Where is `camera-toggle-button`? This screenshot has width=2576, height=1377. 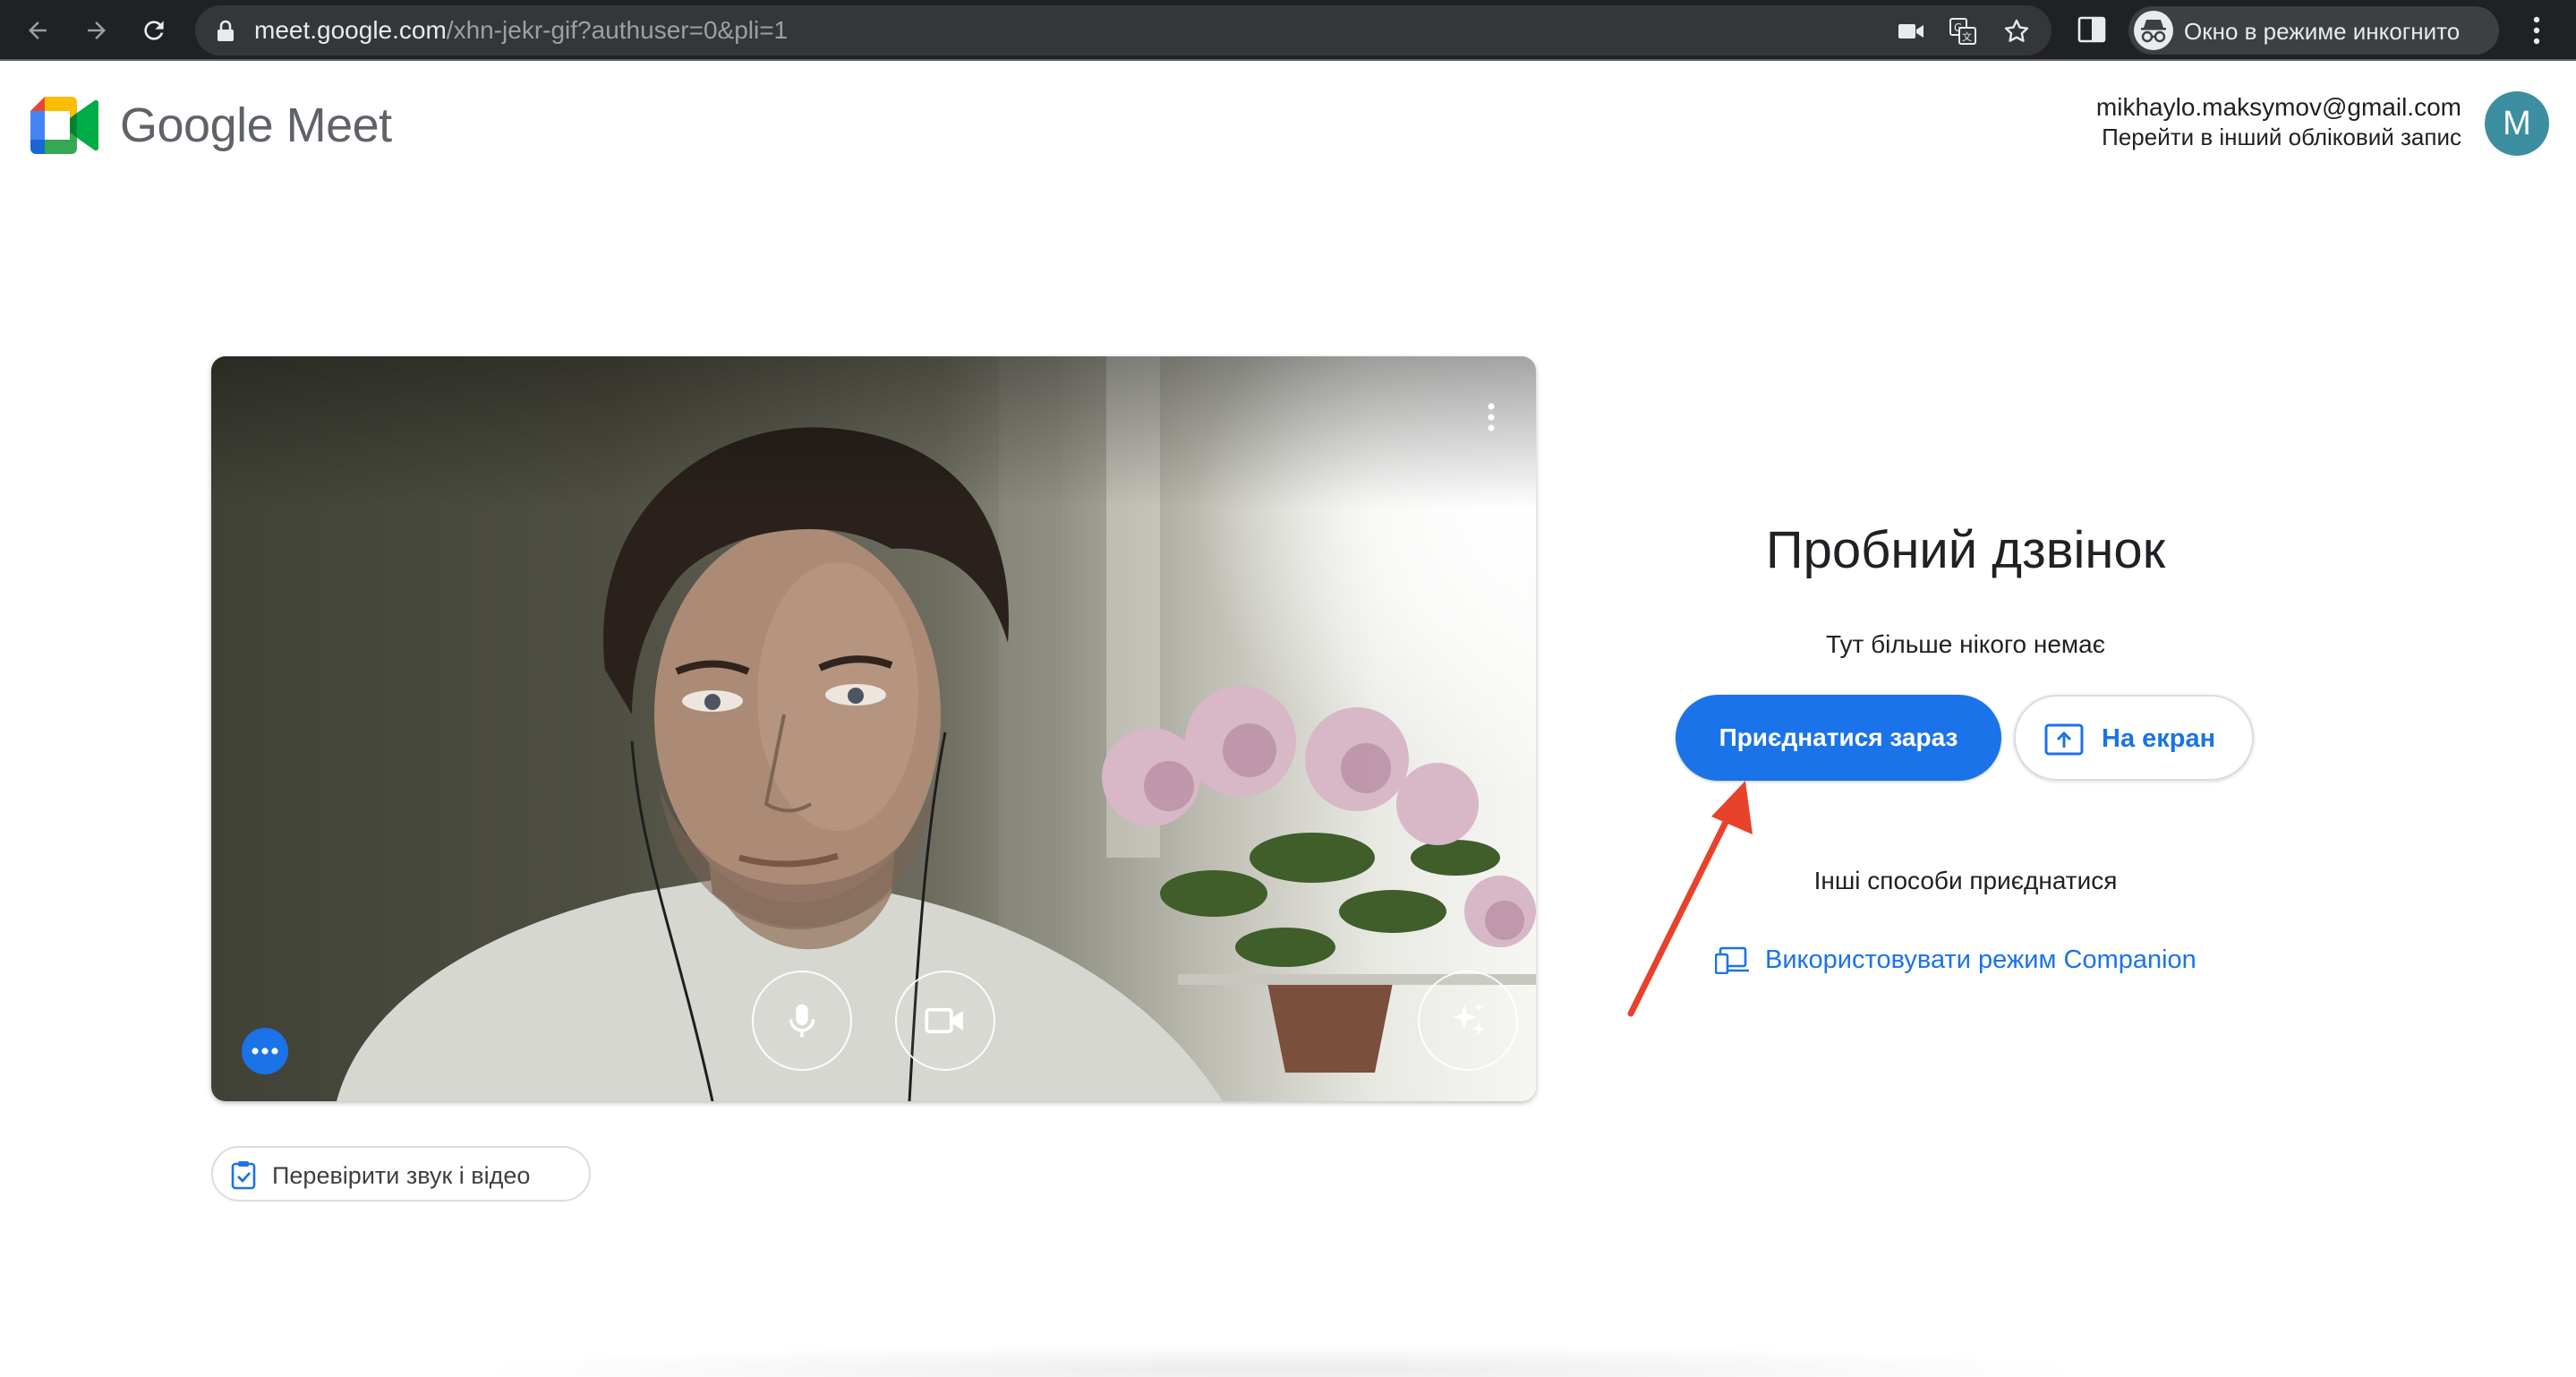 camera-toggle-button is located at coordinates (945, 1021).